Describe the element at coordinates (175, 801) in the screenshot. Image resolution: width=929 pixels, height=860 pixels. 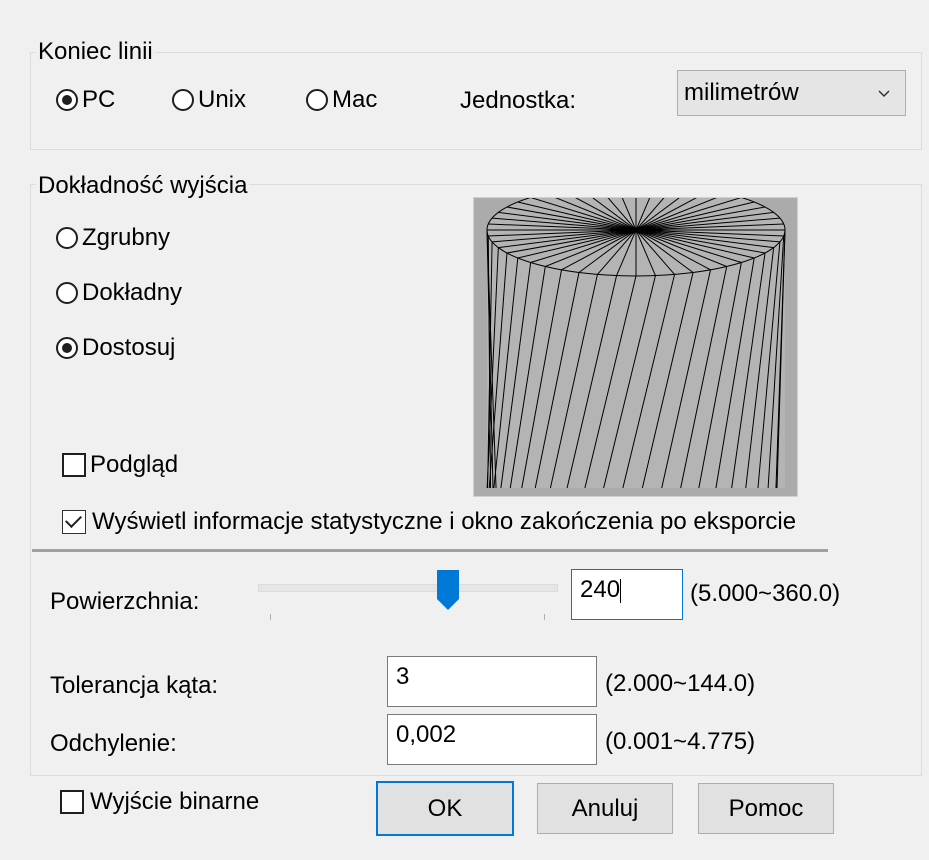
I see `binary-output-label: Wyjście binarne` at that location.